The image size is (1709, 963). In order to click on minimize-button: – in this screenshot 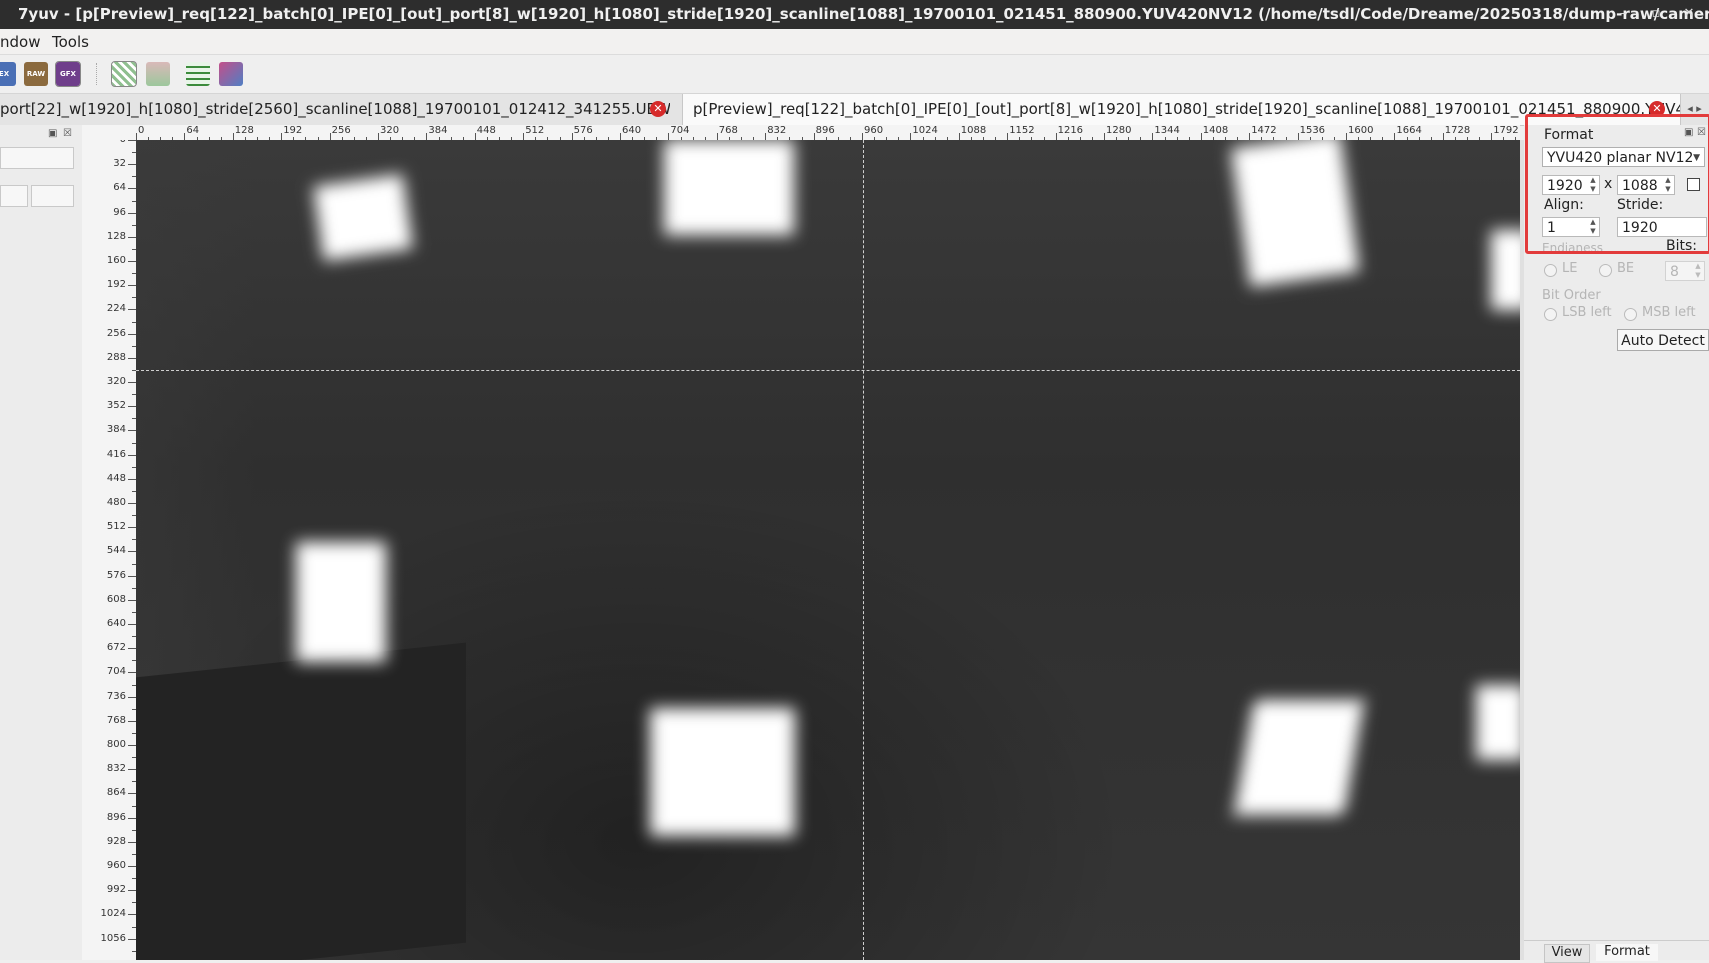, I will do `click(1623, 14)`.